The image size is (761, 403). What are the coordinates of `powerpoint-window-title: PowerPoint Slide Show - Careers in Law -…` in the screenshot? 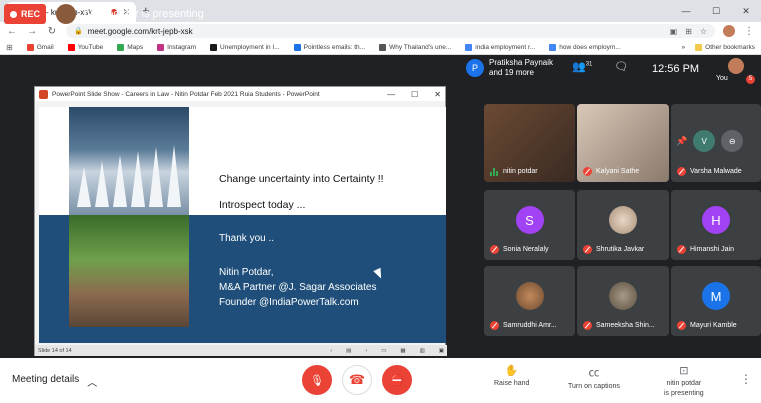 It's located at (186, 94).